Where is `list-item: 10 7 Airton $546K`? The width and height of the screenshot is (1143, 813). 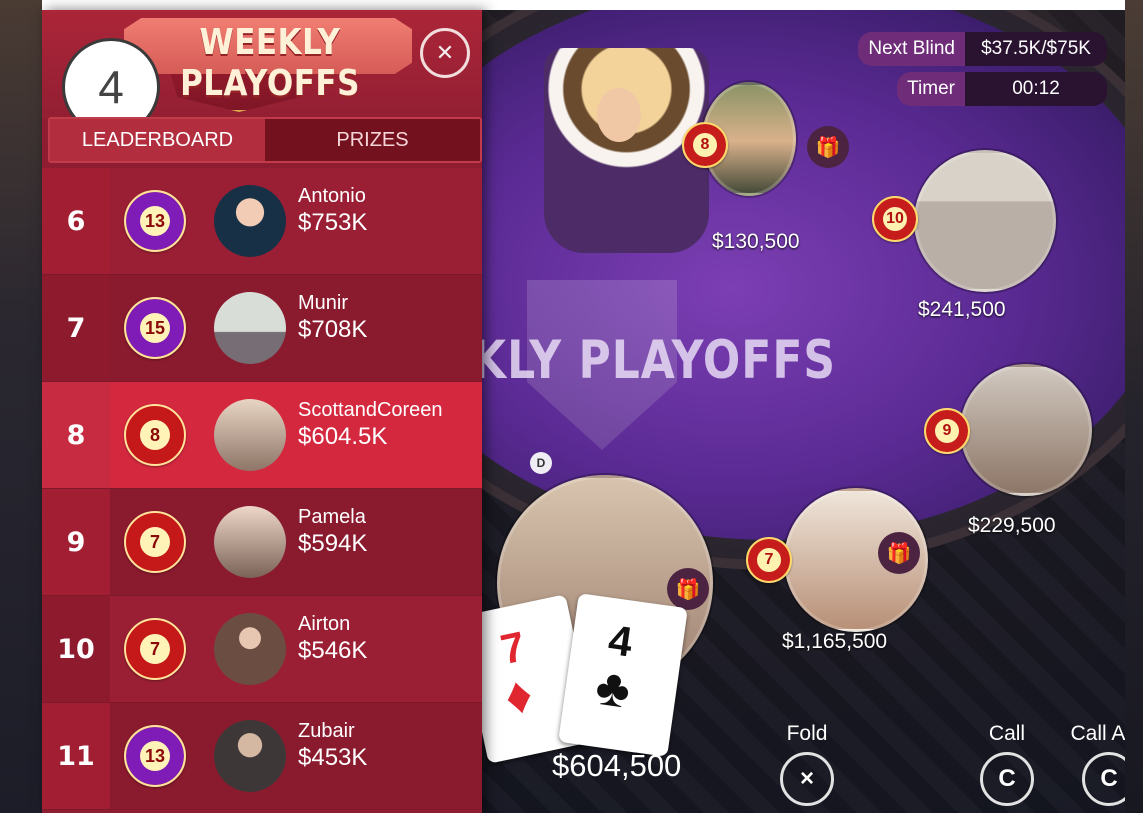 list-item: 10 7 Airton $546K is located at coordinates (262, 649).